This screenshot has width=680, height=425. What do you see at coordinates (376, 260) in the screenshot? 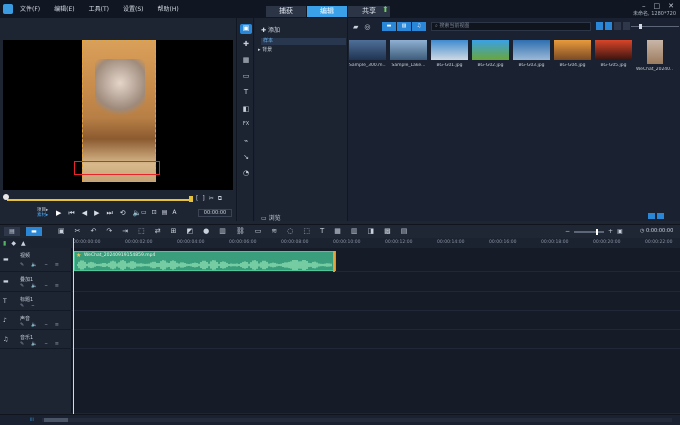
I see `video-track-row: ★ WeChat_20240919154859.mp4` at bounding box center [376, 260].